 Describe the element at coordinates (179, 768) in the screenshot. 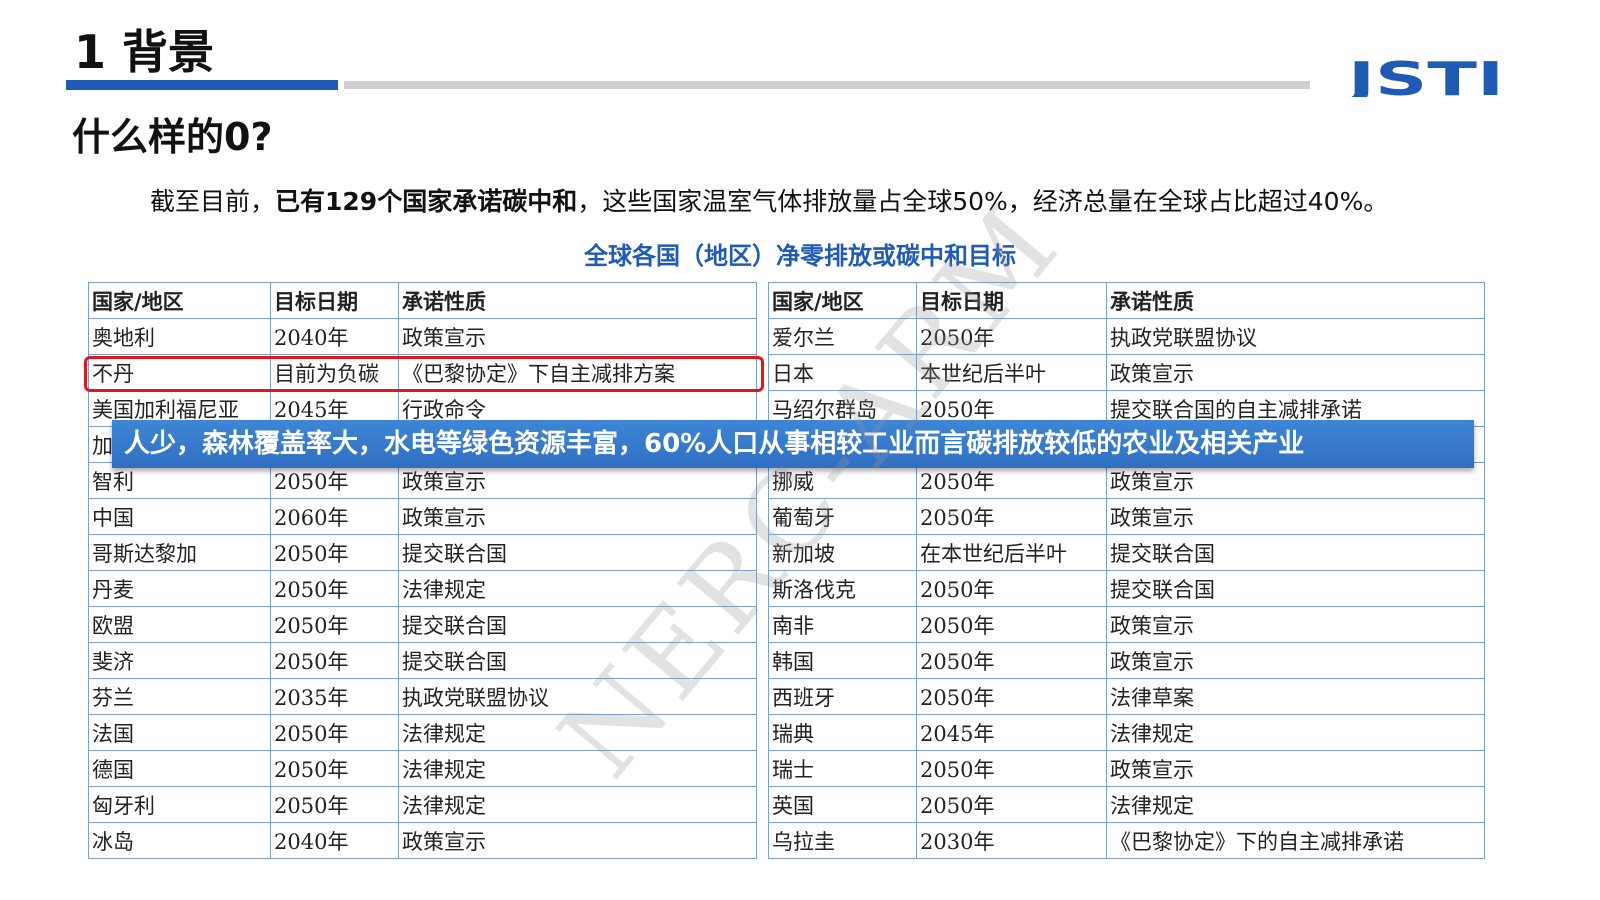

I see `country-cell: 德国` at that location.